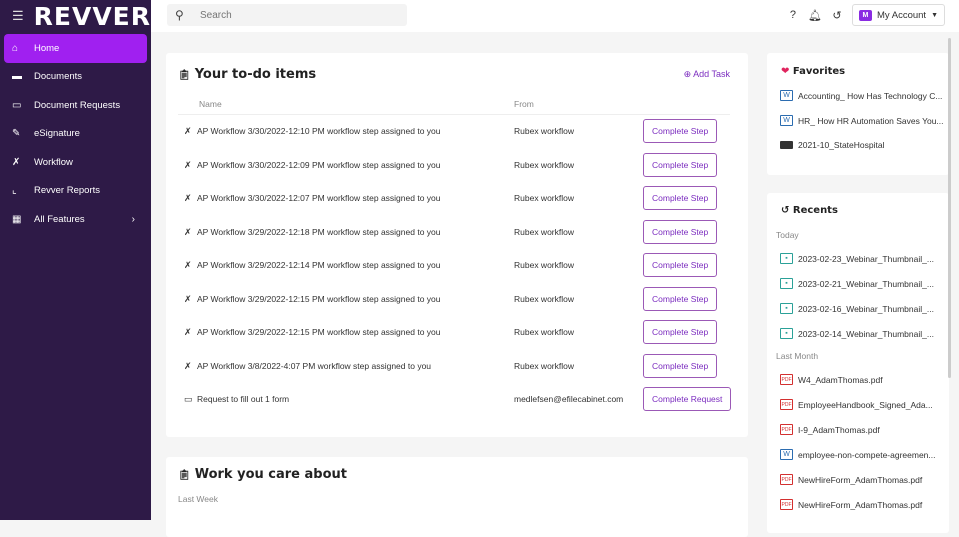 This screenshot has width=959, height=537. I want to click on bell-icon: 🔔︎, so click(815, 15).